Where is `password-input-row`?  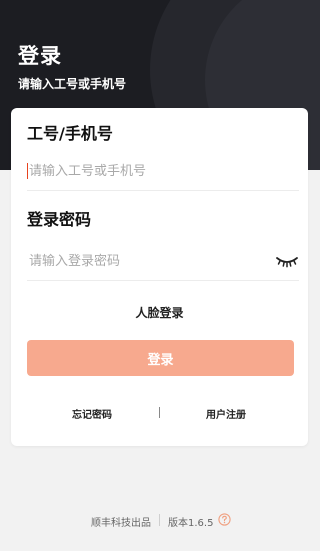
password-input-row is located at coordinates (163, 261).